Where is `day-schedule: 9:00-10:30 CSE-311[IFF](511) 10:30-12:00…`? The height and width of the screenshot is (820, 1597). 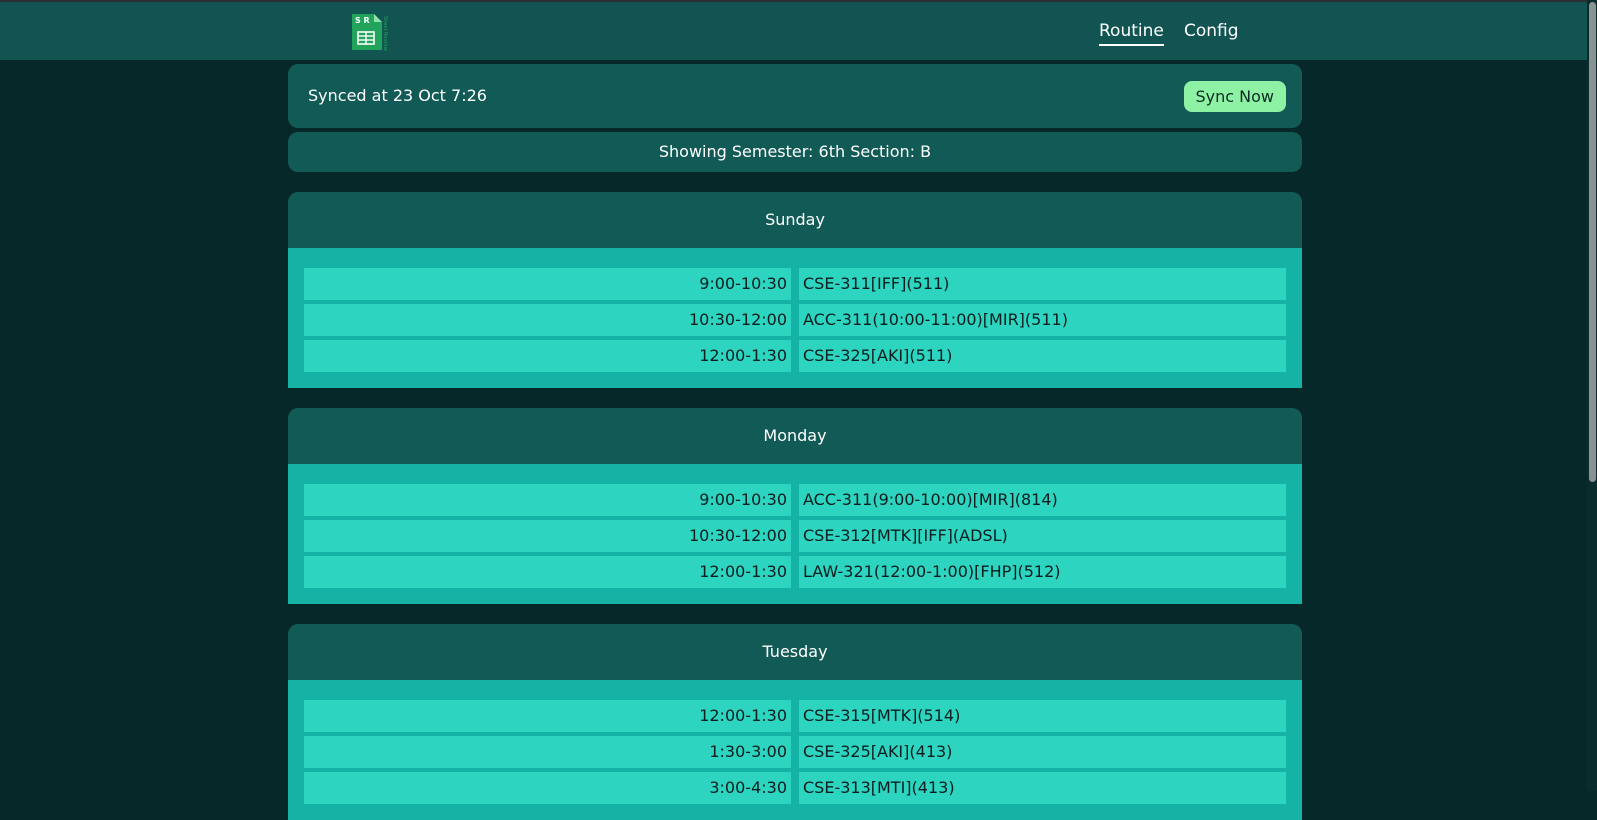 day-schedule: 9:00-10:30 CSE-311[IFF](511) 10:30-12:00… is located at coordinates (795, 318).